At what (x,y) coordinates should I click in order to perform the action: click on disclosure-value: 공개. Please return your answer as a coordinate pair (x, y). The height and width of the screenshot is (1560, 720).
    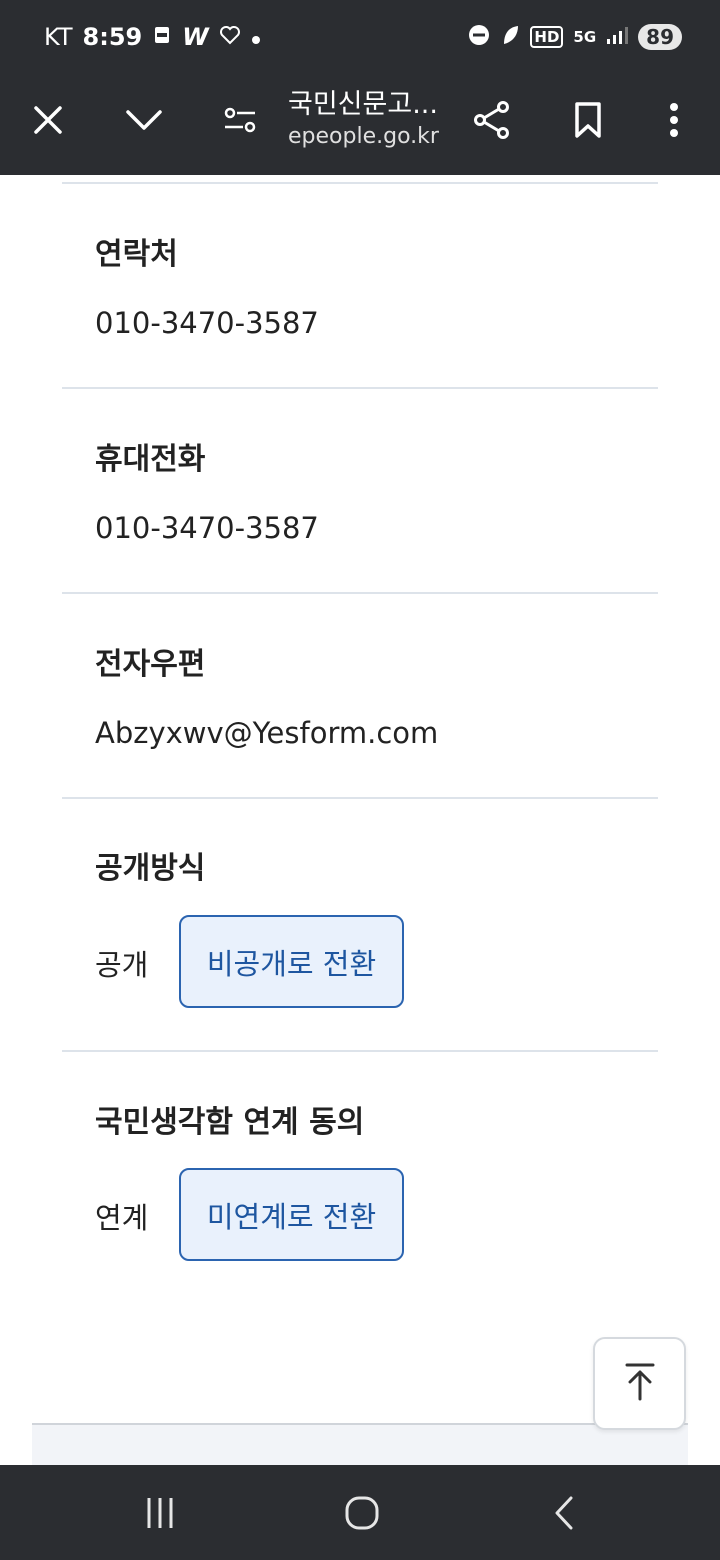
    Looking at the image, I should click on (122, 965).